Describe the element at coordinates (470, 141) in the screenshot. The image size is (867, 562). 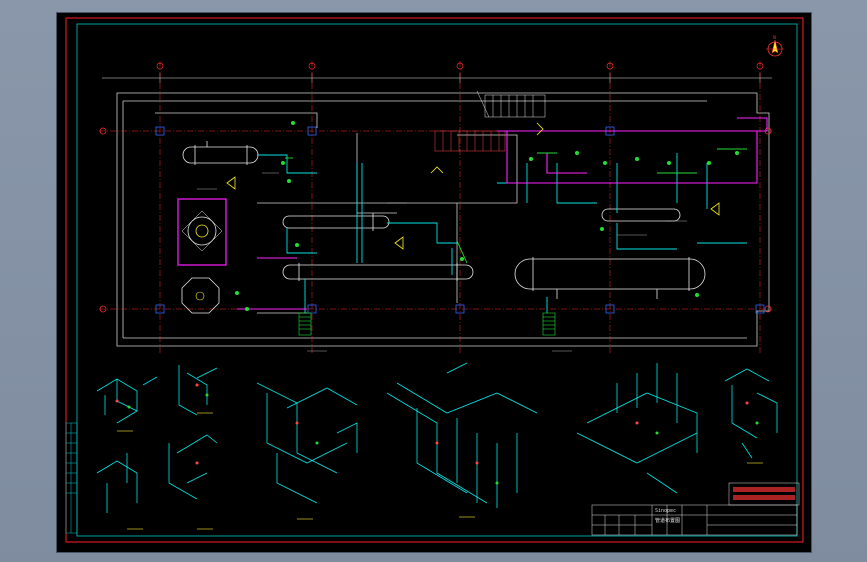
I see `stair-lower` at that location.